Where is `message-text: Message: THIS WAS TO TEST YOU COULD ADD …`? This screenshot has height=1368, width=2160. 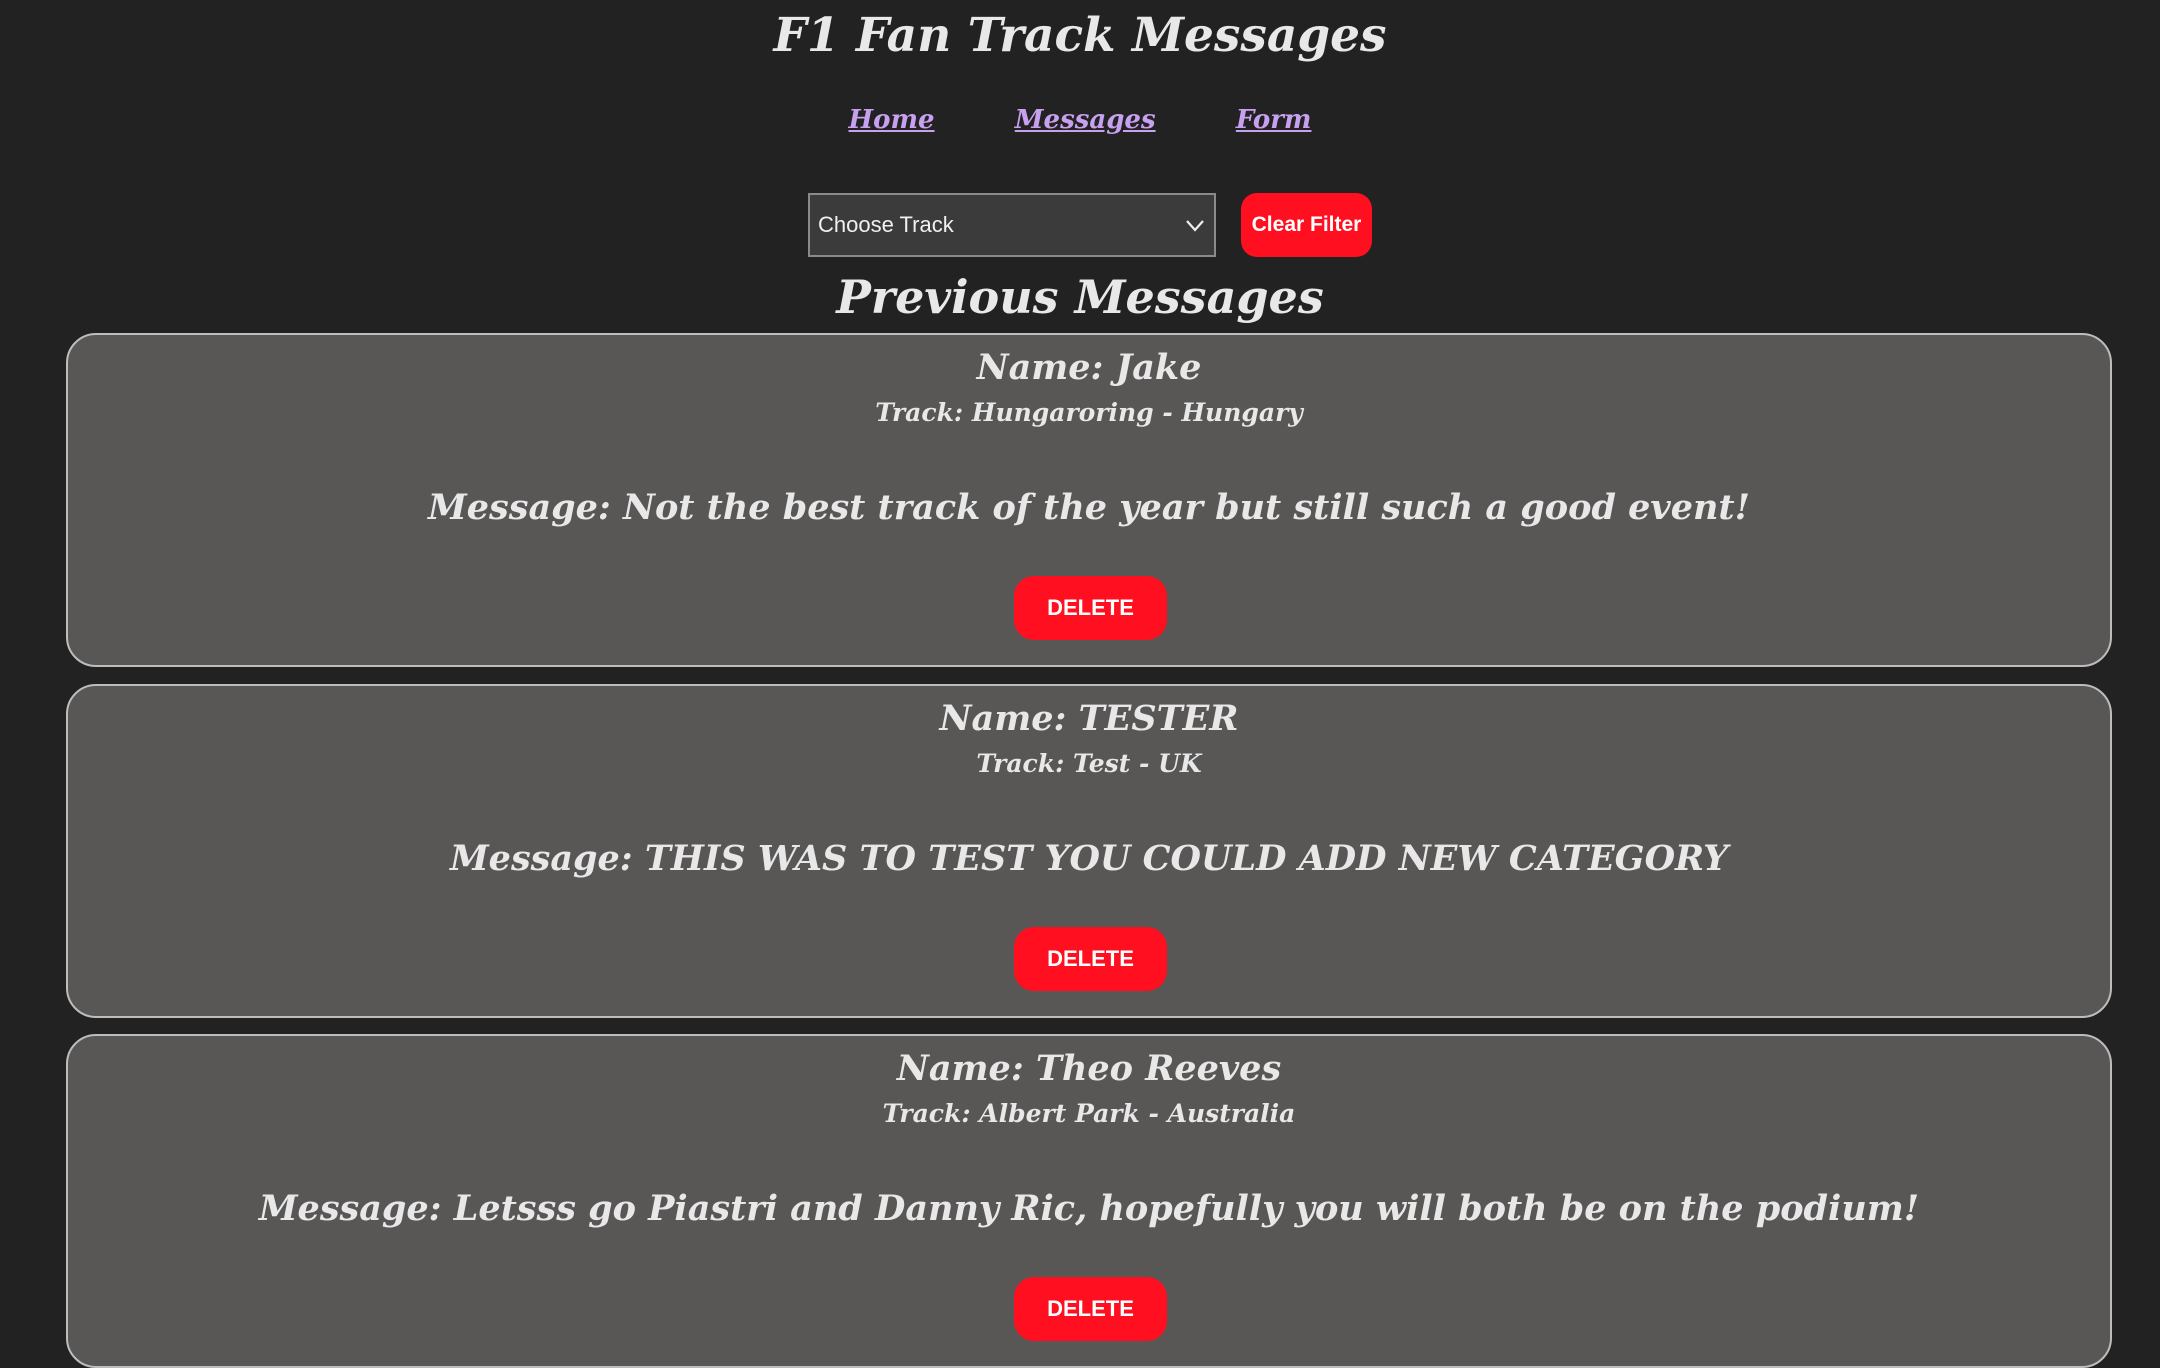 message-text: Message: THIS WAS TO TEST YOU COULD ADD … is located at coordinates (1089, 858).